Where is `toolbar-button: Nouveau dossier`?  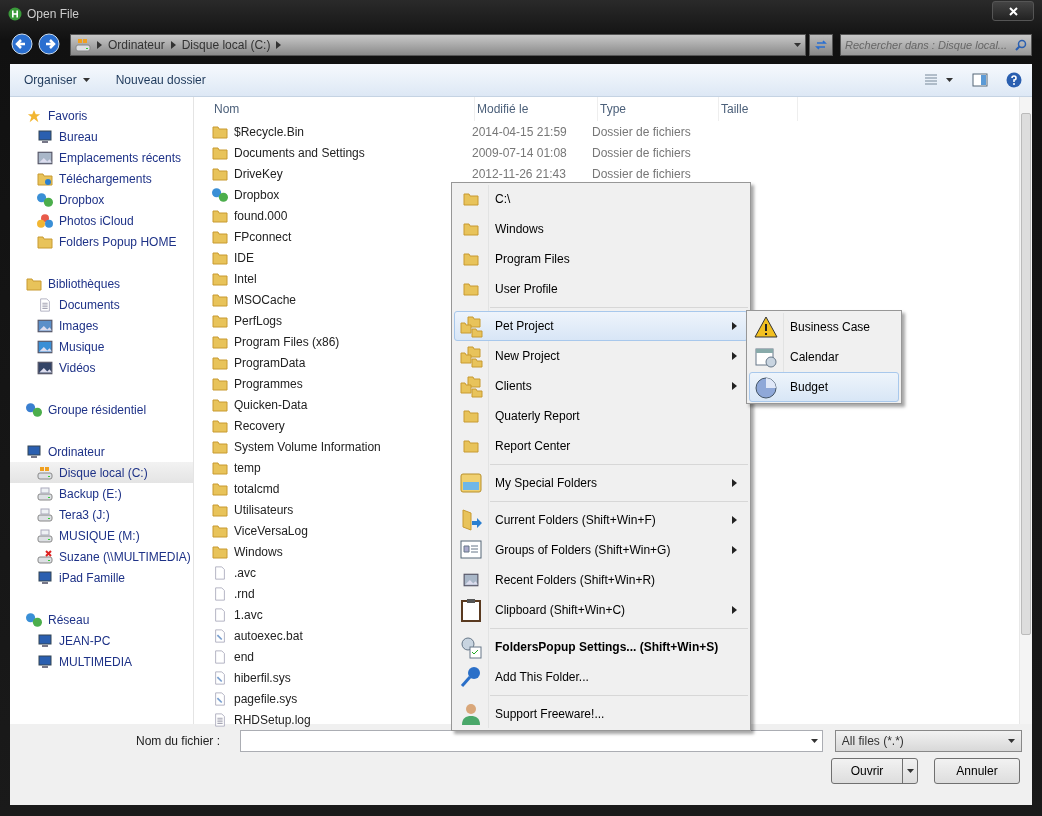
toolbar-button: Nouveau dossier is located at coordinates (160, 80).